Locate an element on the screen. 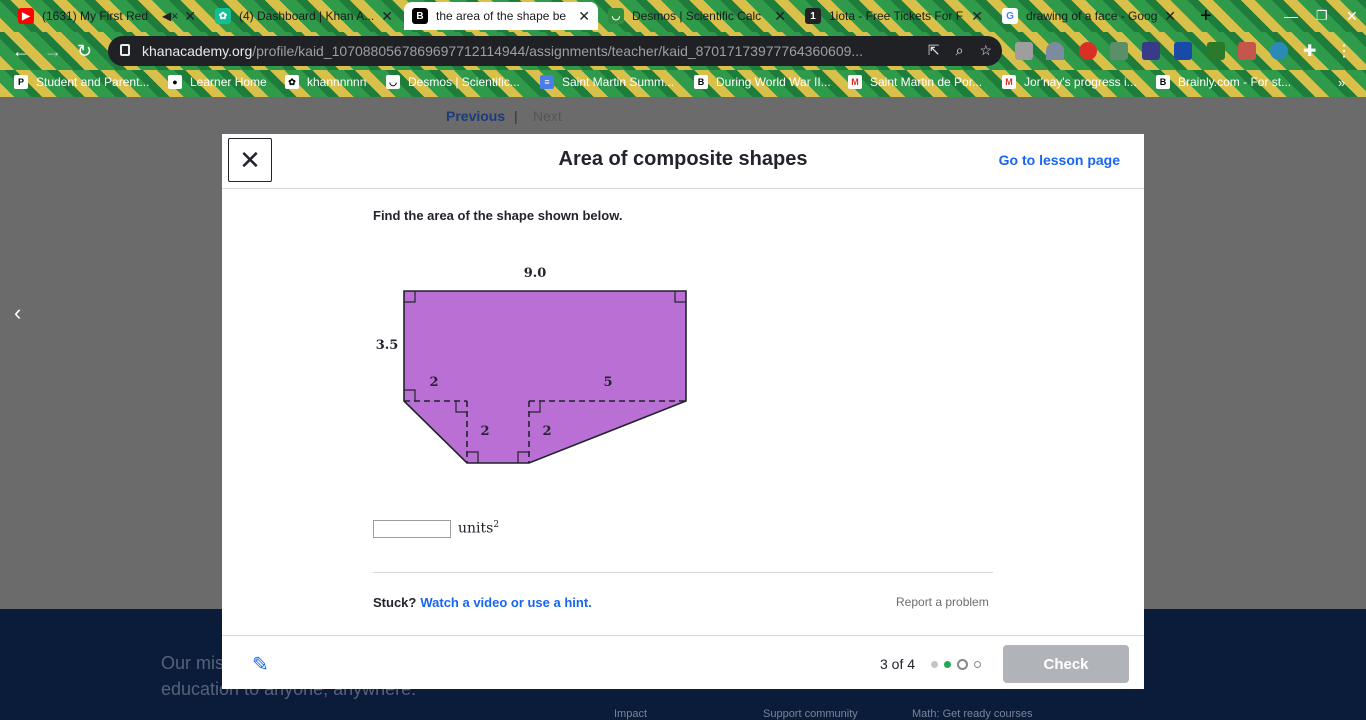 The image size is (1366, 720). label-notch-right: 2 is located at coordinates (546, 431).